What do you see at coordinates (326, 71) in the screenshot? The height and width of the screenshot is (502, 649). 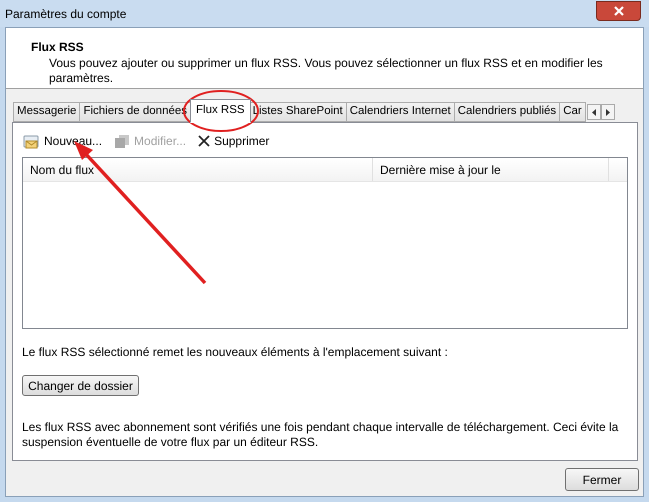 I see `section-description: Vous pouvez ajouter ou supprimer un flux RSS. Vous pouvez sélectionner un flux RSS et en modifier les paramètres.` at bounding box center [326, 71].